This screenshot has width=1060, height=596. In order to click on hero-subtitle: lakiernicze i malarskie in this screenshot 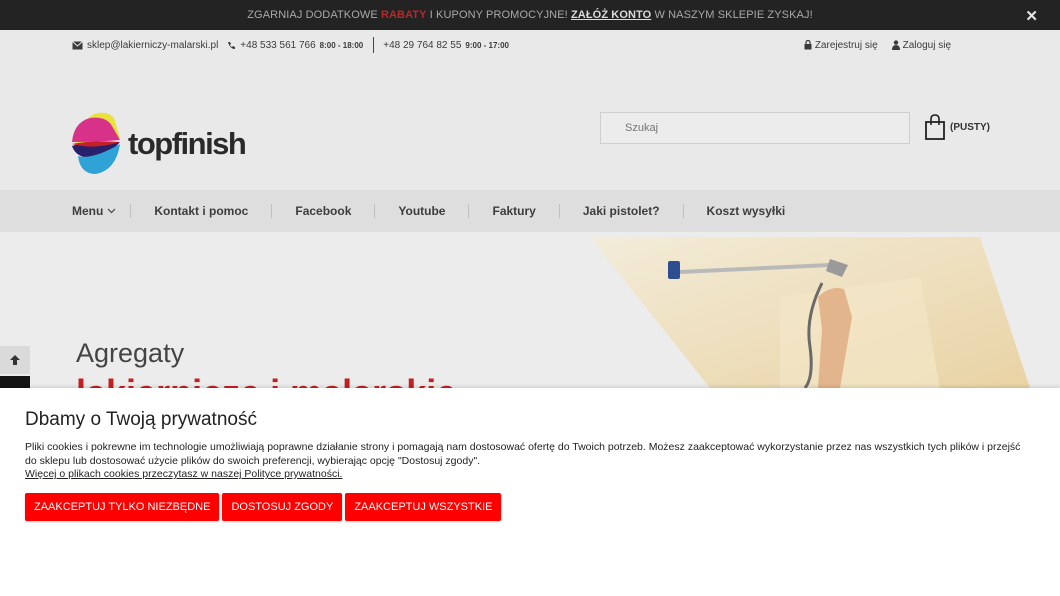, I will do `click(266, 380)`.